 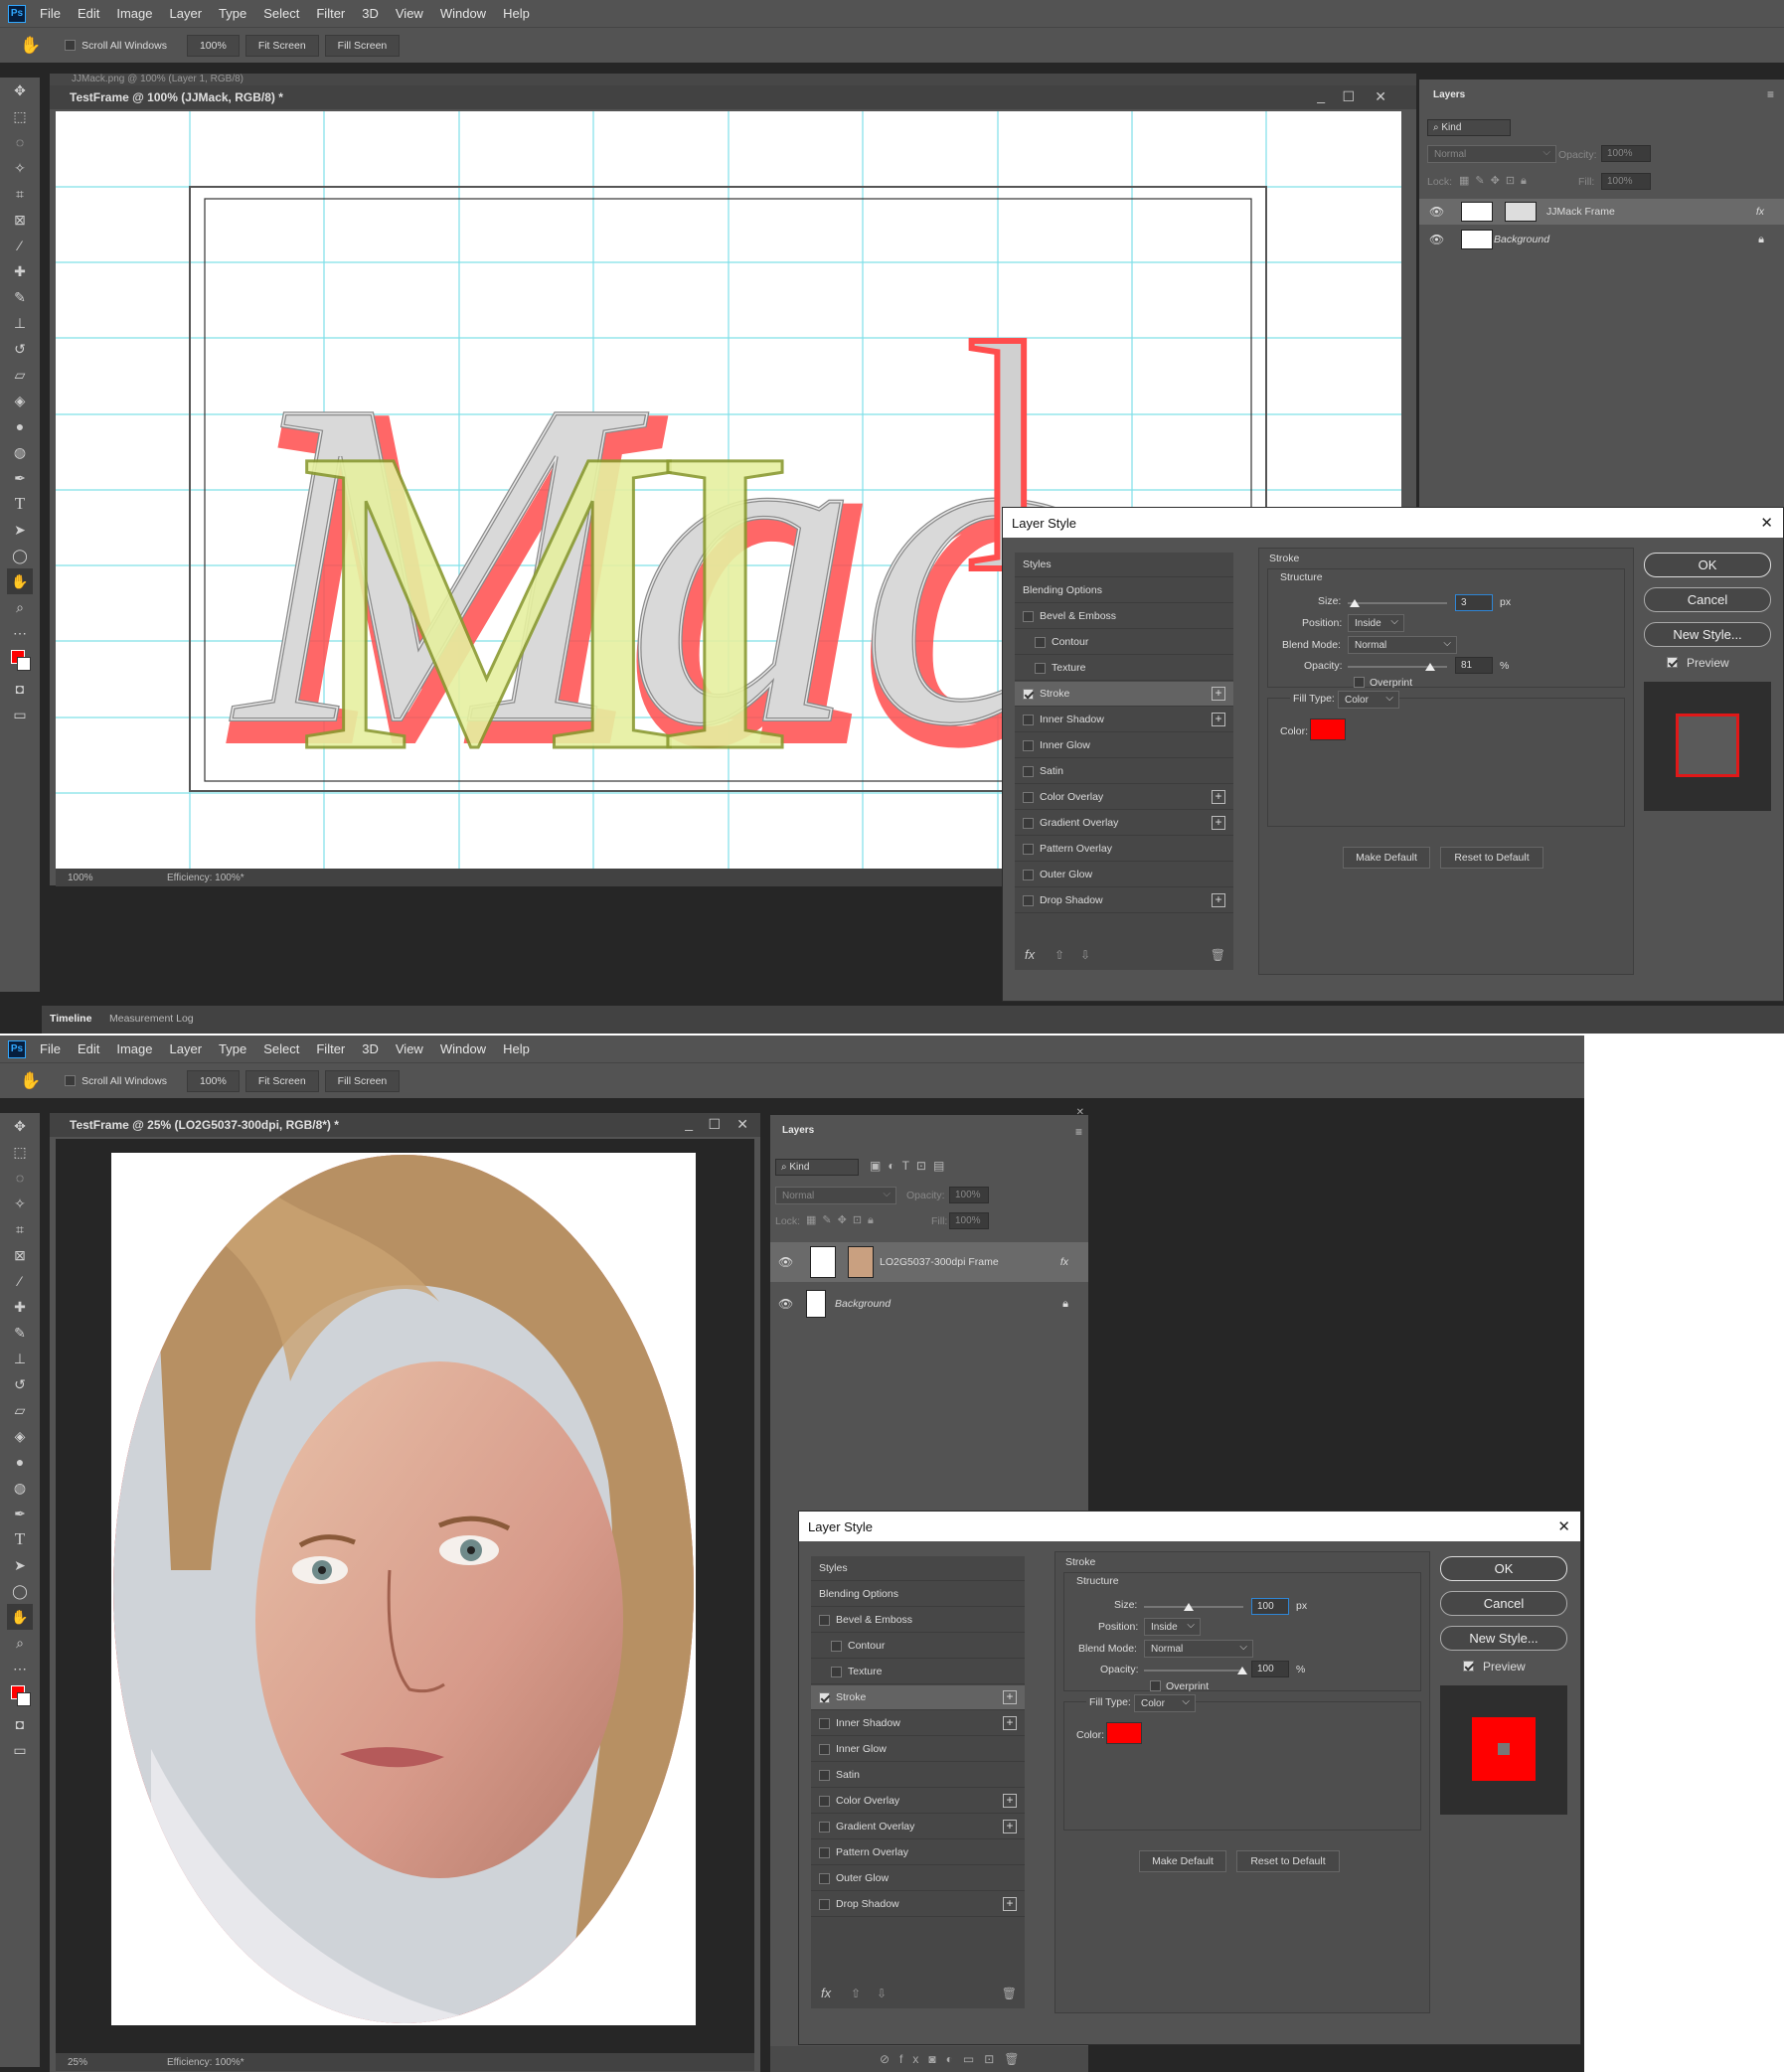 What do you see at coordinates (70, 1019) in the screenshot?
I see `tab-timeline: Timeline` at bounding box center [70, 1019].